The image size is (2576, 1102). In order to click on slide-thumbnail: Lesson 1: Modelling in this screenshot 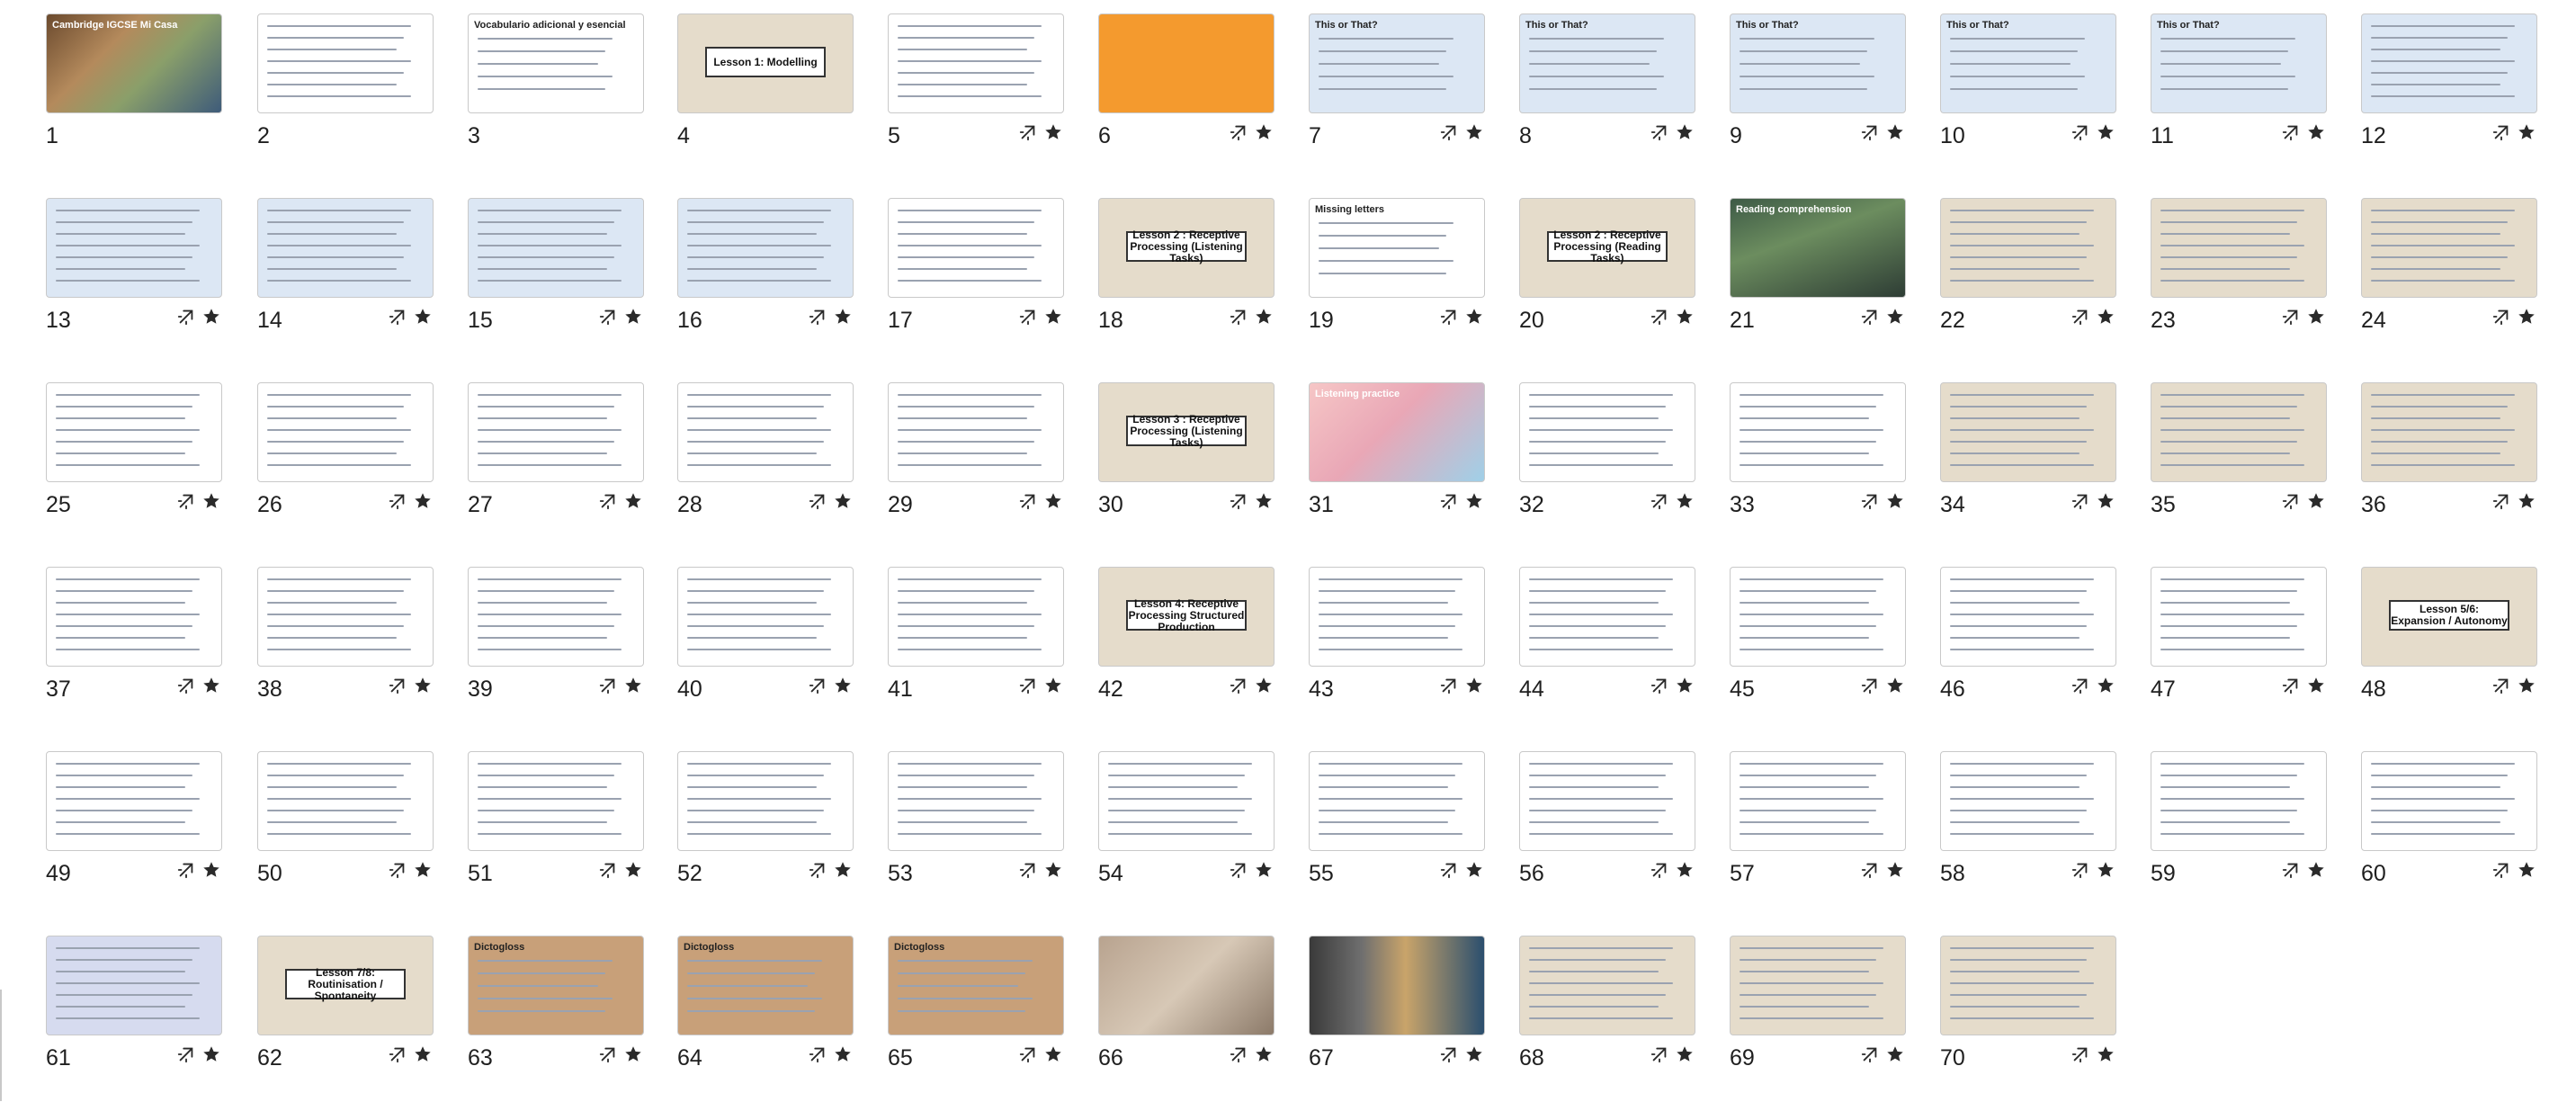, I will do `click(765, 63)`.